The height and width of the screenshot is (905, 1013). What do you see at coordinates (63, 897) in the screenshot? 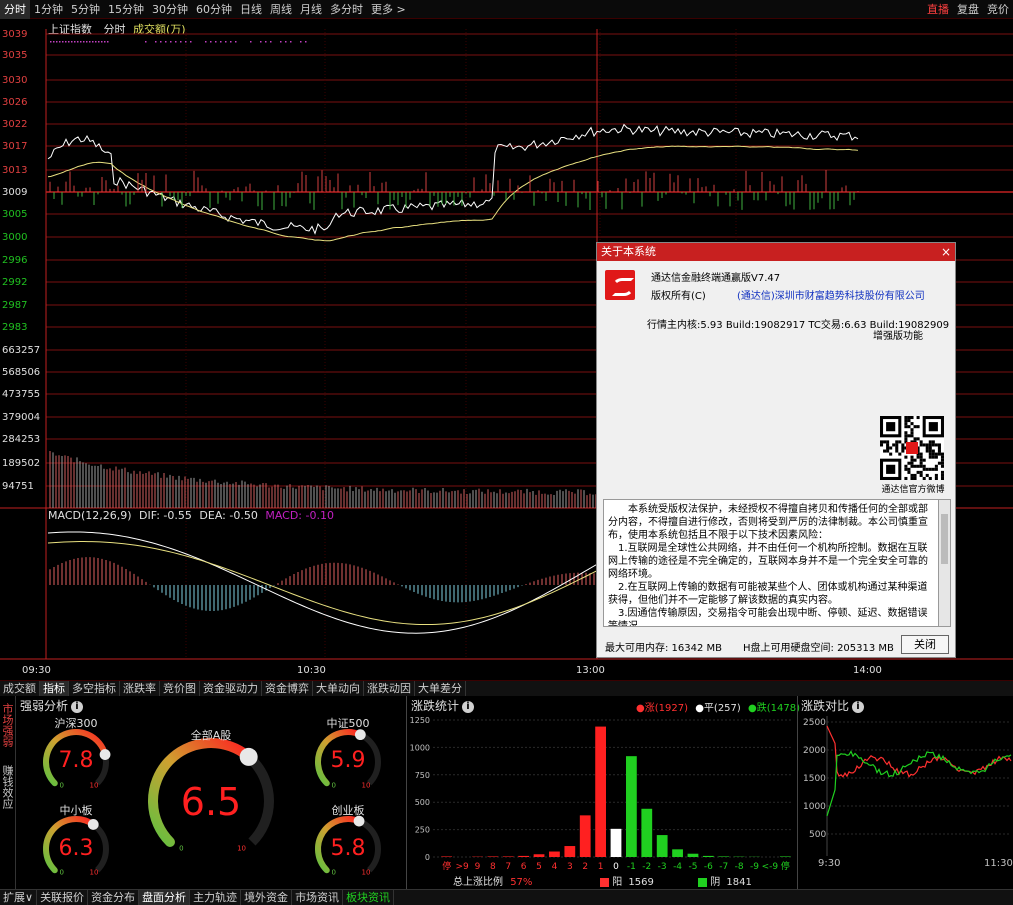
I see `tab-related-quotes: 关联报价` at bounding box center [63, 897].